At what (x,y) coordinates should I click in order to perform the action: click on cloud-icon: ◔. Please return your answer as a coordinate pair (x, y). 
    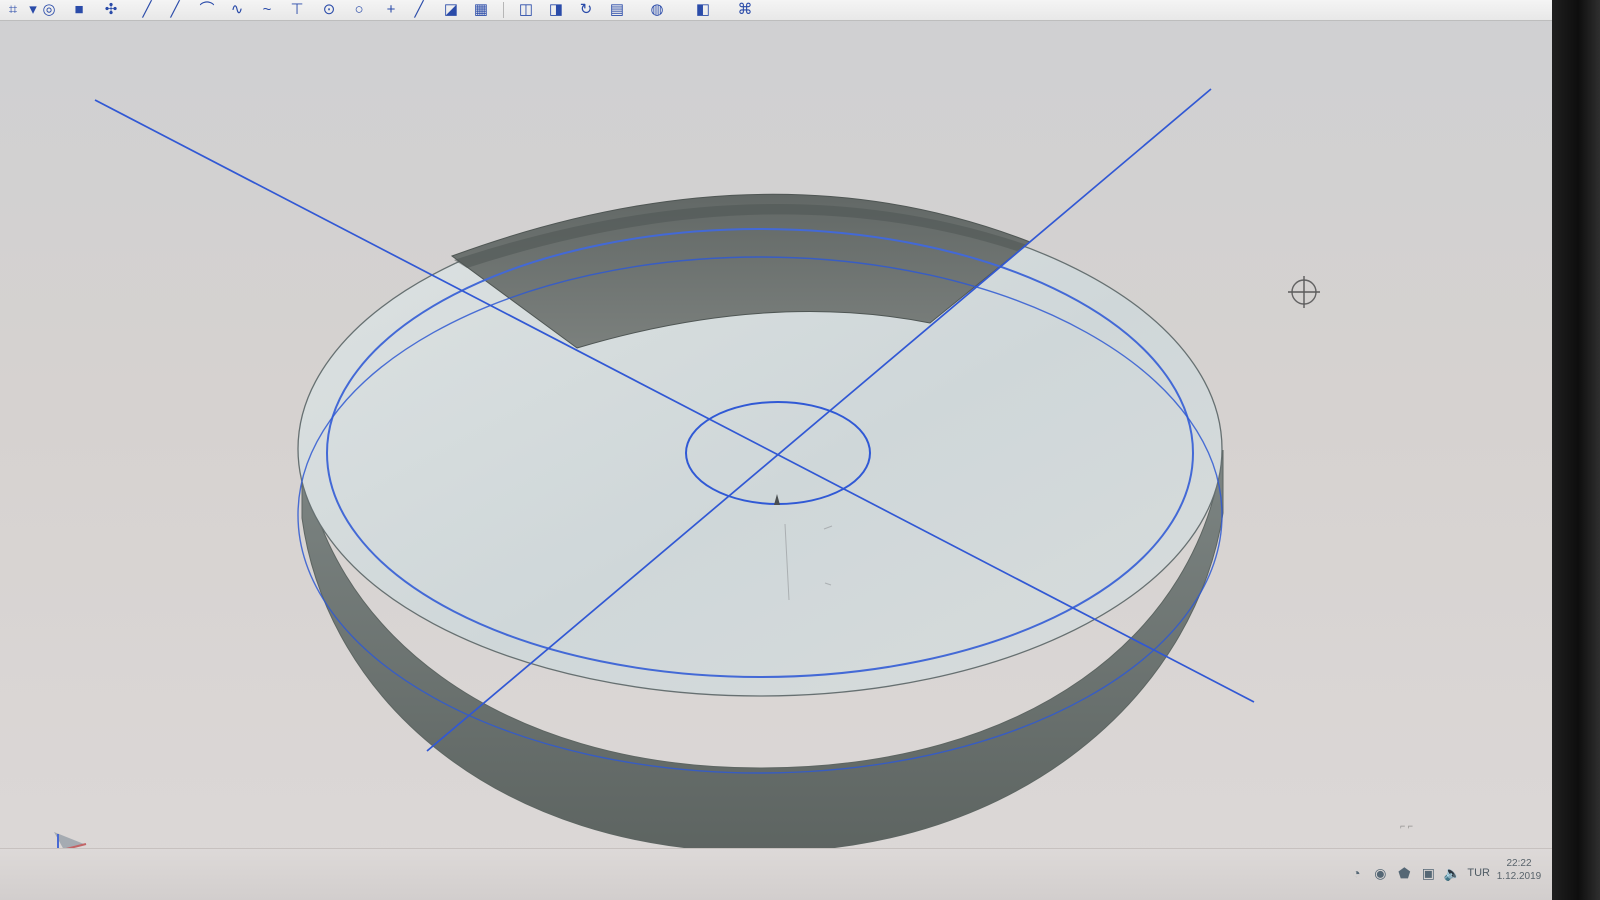
    Looking at the image, I should click on (1356, 873).